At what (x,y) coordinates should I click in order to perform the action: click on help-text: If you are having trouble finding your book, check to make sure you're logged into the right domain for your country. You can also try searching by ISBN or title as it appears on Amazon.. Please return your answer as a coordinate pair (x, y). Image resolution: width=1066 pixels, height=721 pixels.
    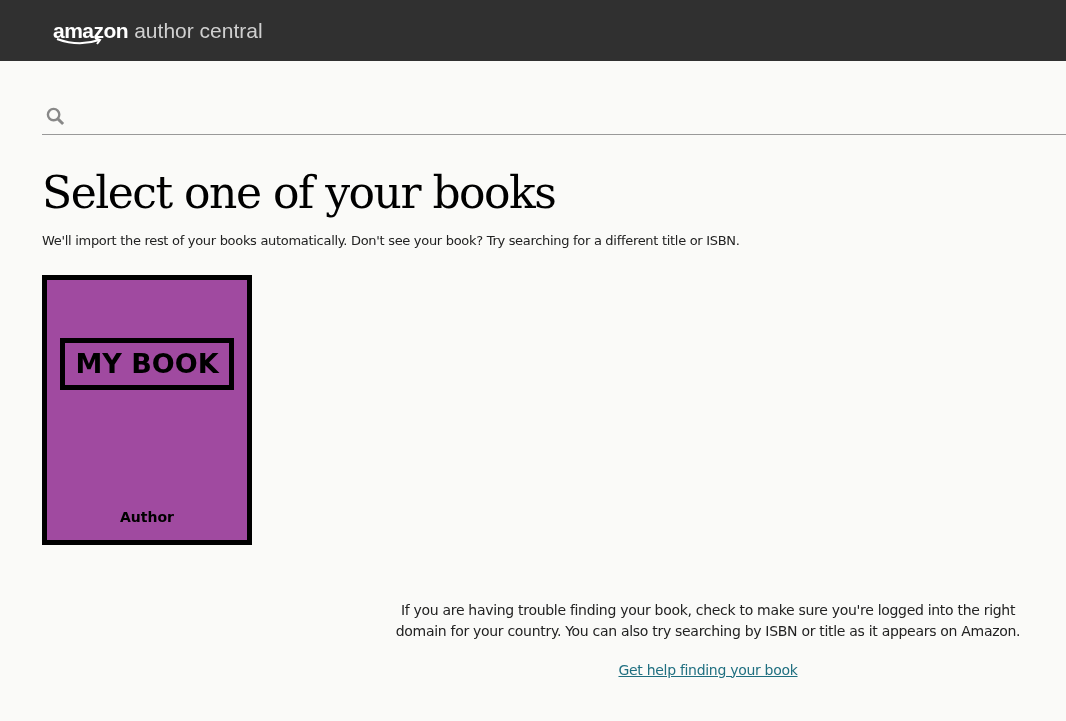
    Looking at the image, I should click on (708, 620).